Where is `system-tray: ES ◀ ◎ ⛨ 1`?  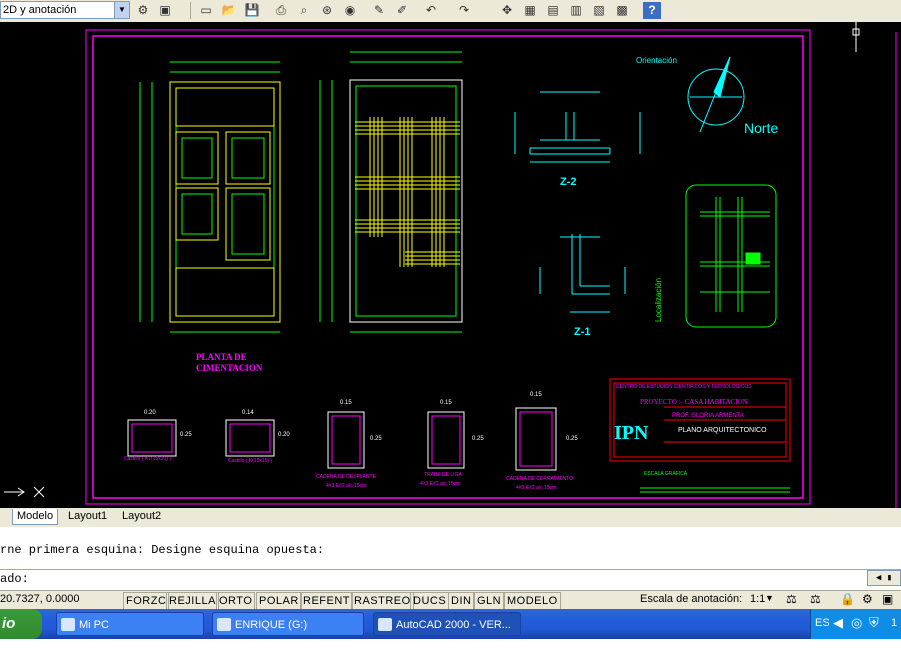
system-tray: ES ◀ ◎ ⛨ 1 is located at coordinates (855, 624).